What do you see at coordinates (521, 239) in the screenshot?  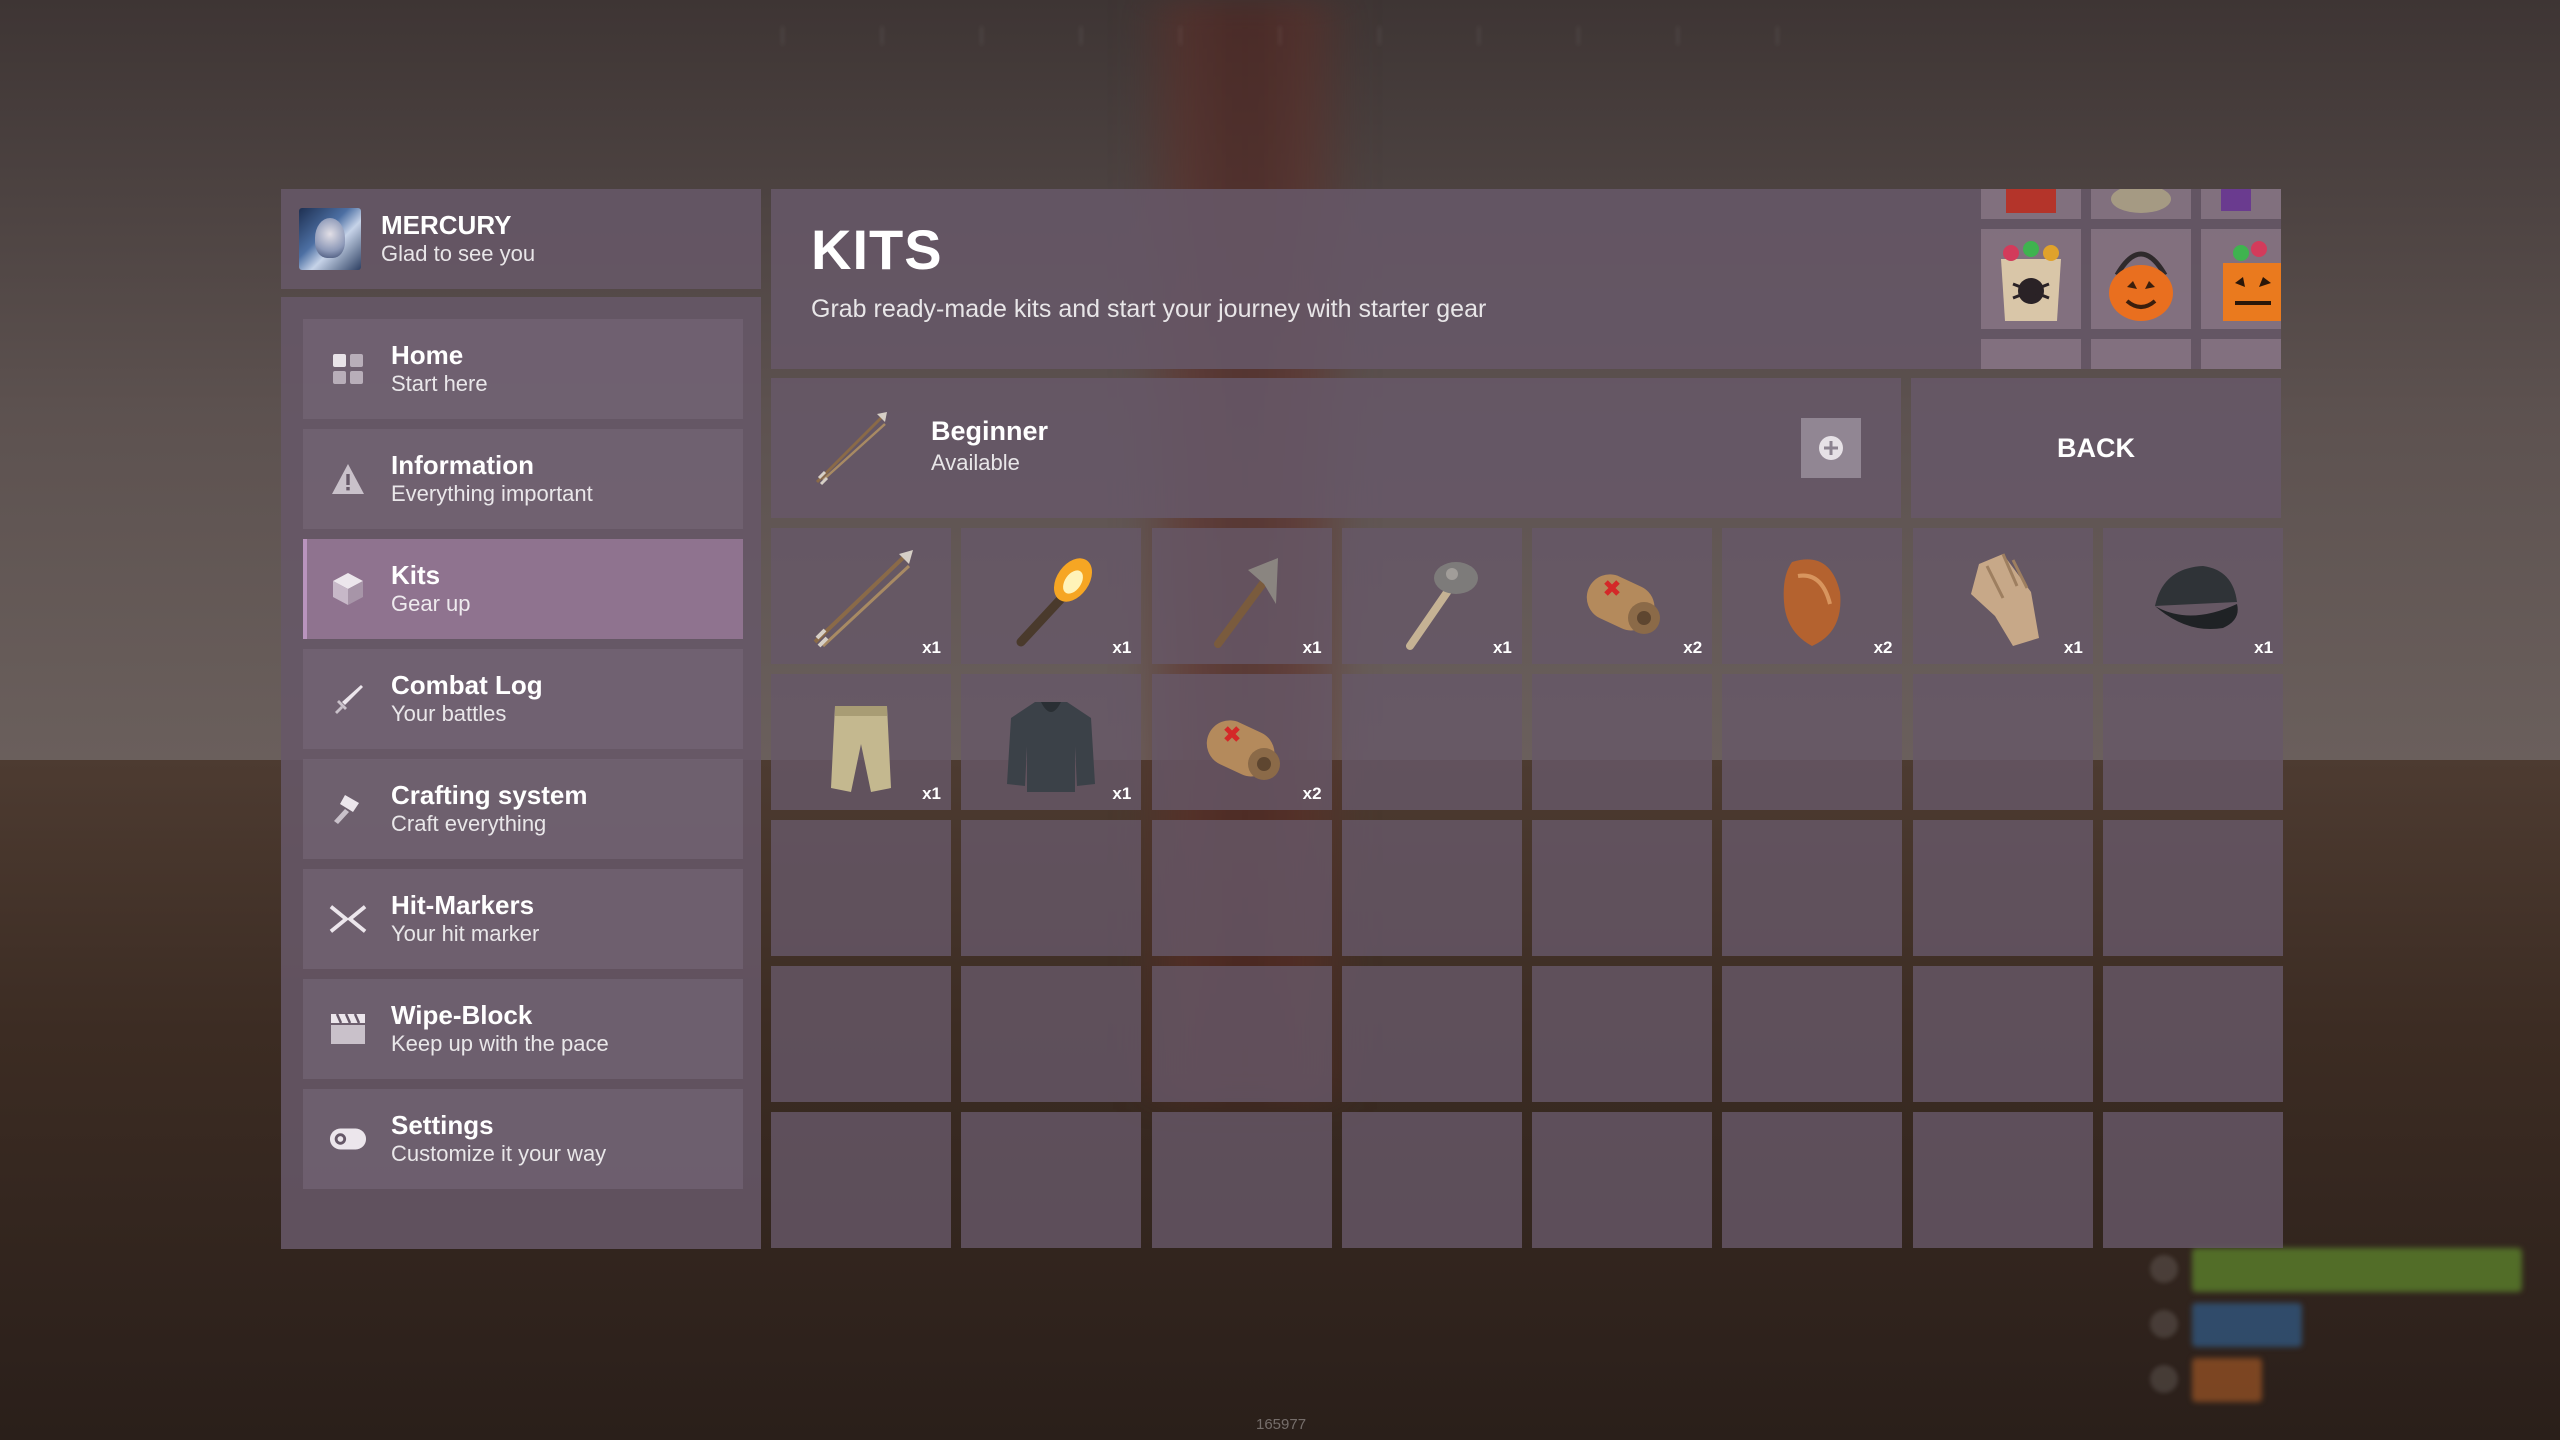 I see `profile-card: MERCURY Glad to see you` at bounding box center [521, 239].